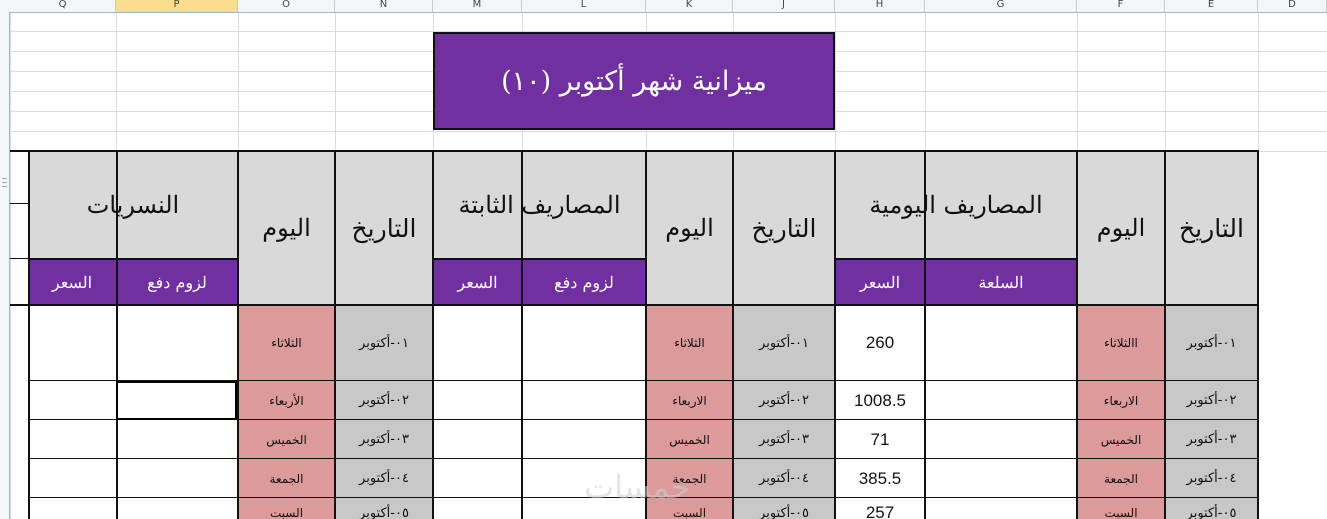  I want to click on day-header-left: اليوم, so click(286, 228).